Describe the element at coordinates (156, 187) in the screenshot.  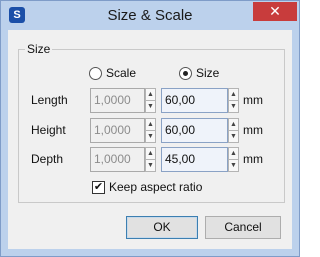
I see `keep-aspect-label: Keep aspect ratio` at that location.